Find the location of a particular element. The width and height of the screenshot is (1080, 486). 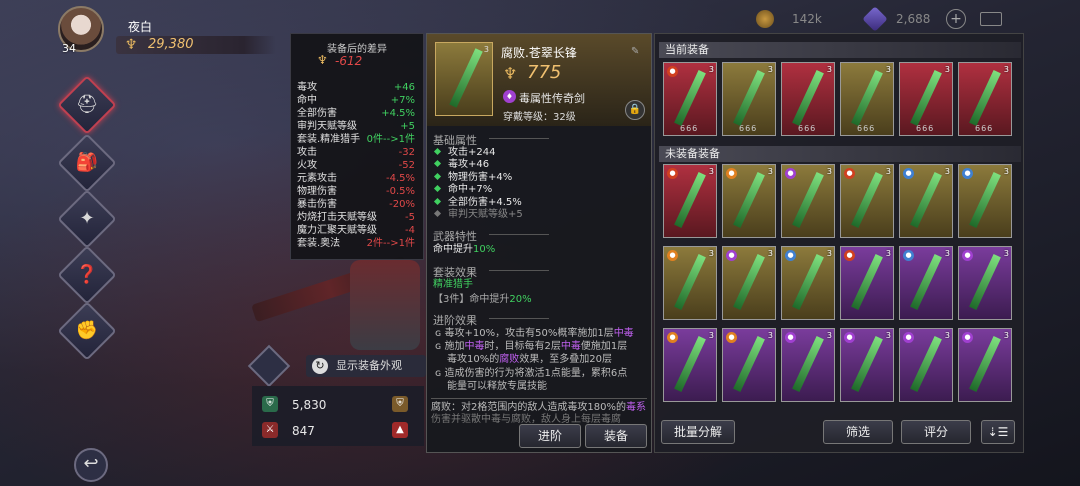

basic-stat: 全部伤害+4.5% is located at coordinates (477, 203).